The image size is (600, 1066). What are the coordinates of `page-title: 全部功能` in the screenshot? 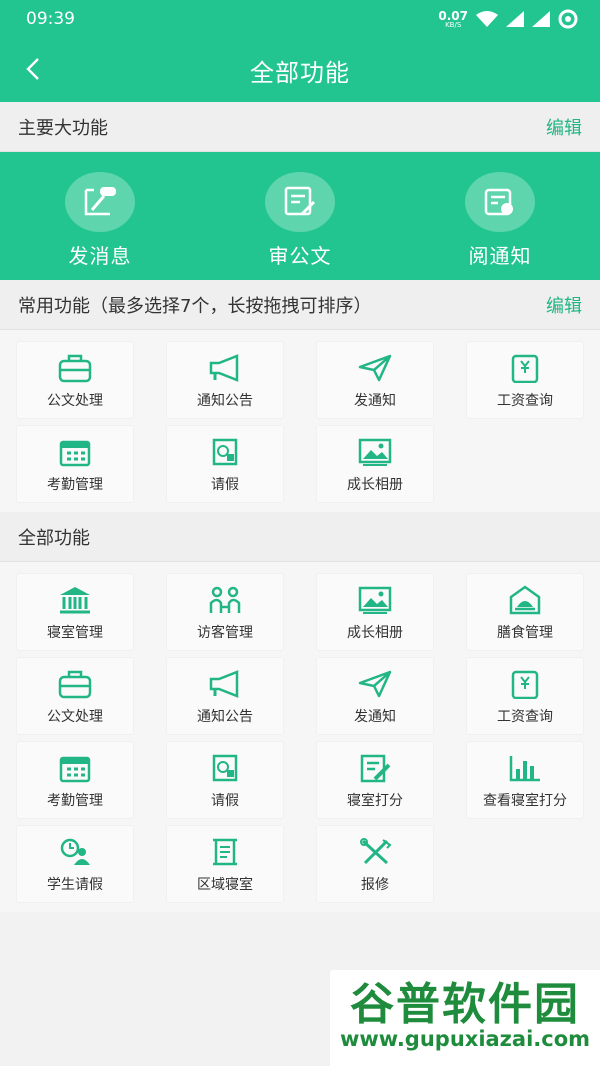 It's located at (300, 72).